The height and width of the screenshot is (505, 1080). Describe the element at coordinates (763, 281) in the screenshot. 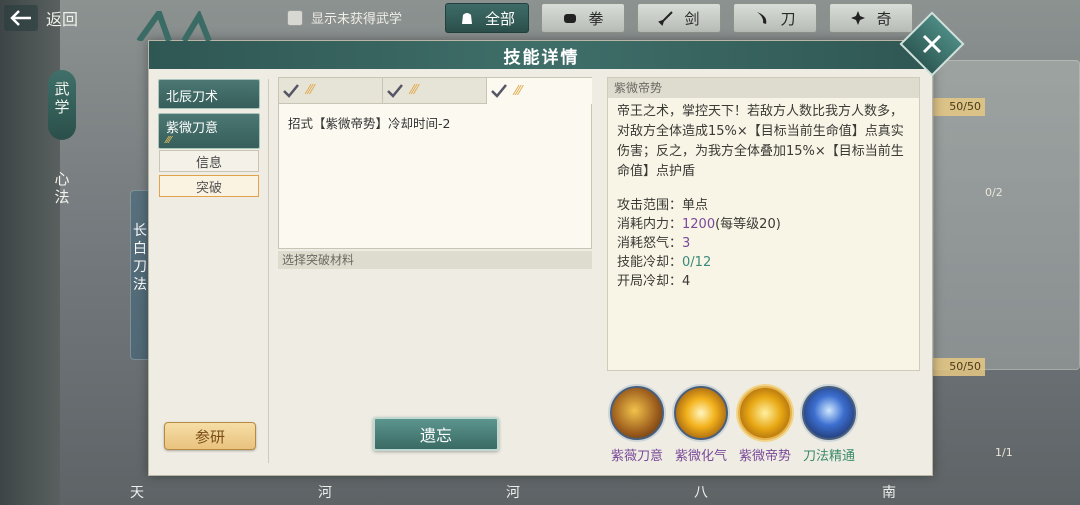

I see `stat-initial-cooldown: 开局冷却：4` at that location.